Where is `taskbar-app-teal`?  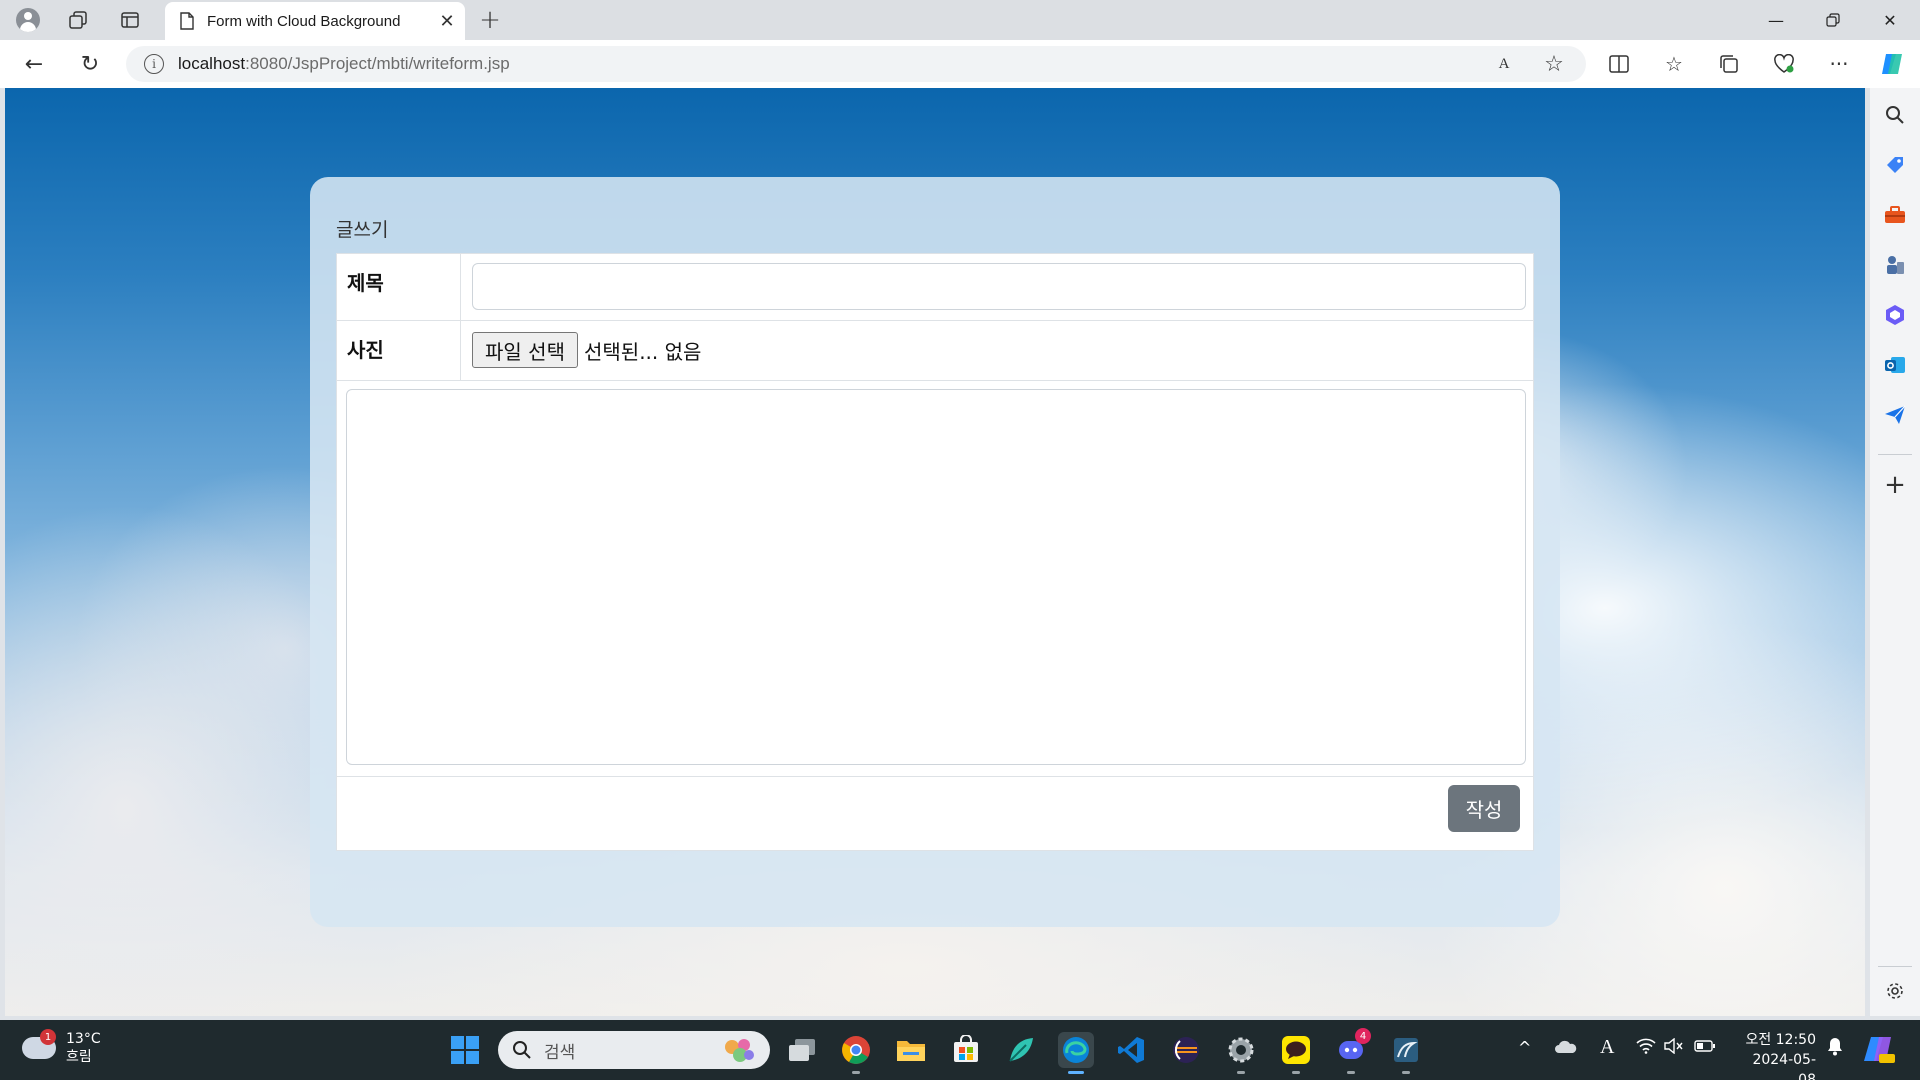
taskbar-app-teal is located at coordinates (1021, 1050).